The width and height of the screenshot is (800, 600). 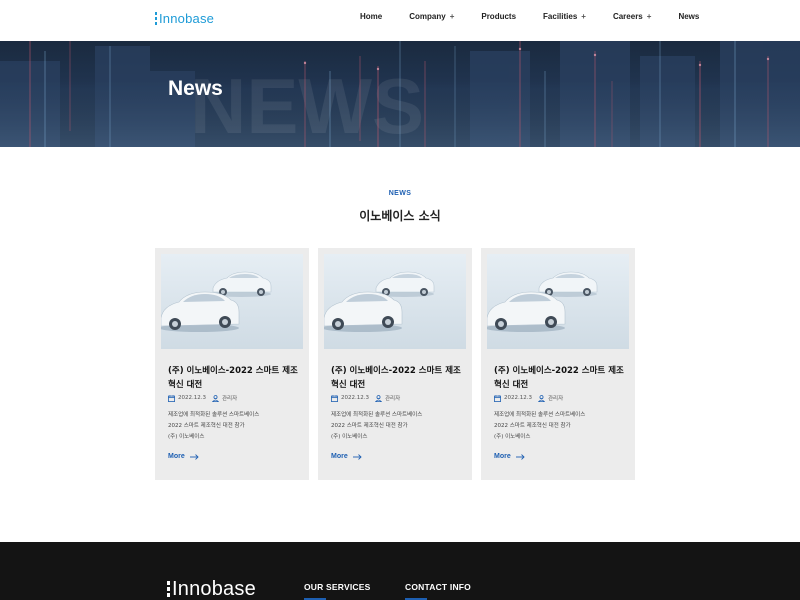 What do you see at coordinates (400, 216) in the screenshot?
I see `section-title: 이노베이스 소식` at bounding box center [400, 216].